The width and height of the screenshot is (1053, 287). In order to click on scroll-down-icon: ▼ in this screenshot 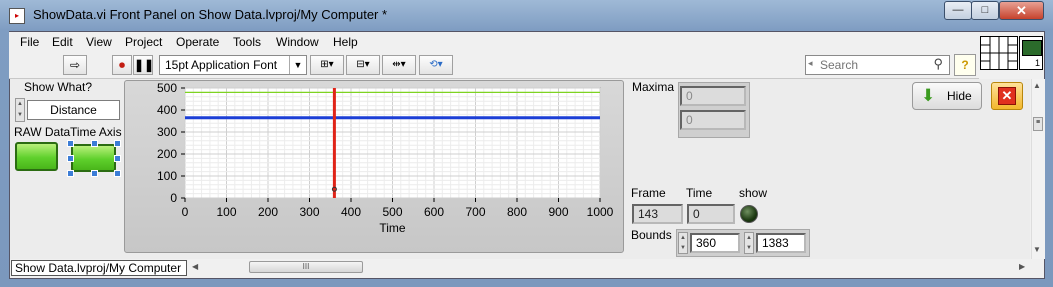, I will do `click(1037, 249)`.